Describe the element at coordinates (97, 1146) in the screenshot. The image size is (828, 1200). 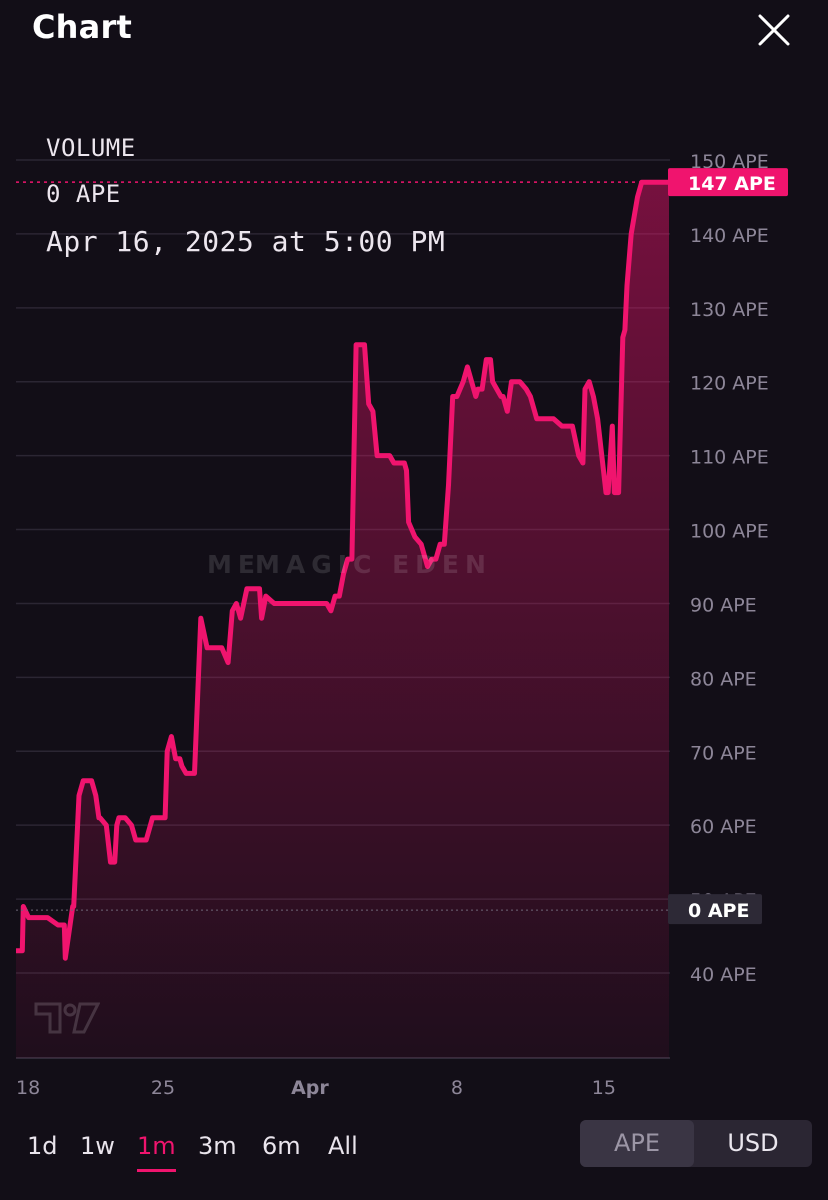
I see `range-1w: 1w` at that location.